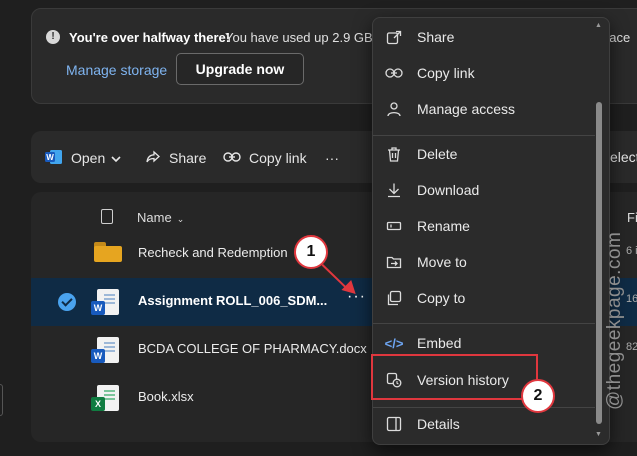  Describe the element at coordinates (437, 154) in the screenshot. I see `menu-item-label: Delete` at that location.